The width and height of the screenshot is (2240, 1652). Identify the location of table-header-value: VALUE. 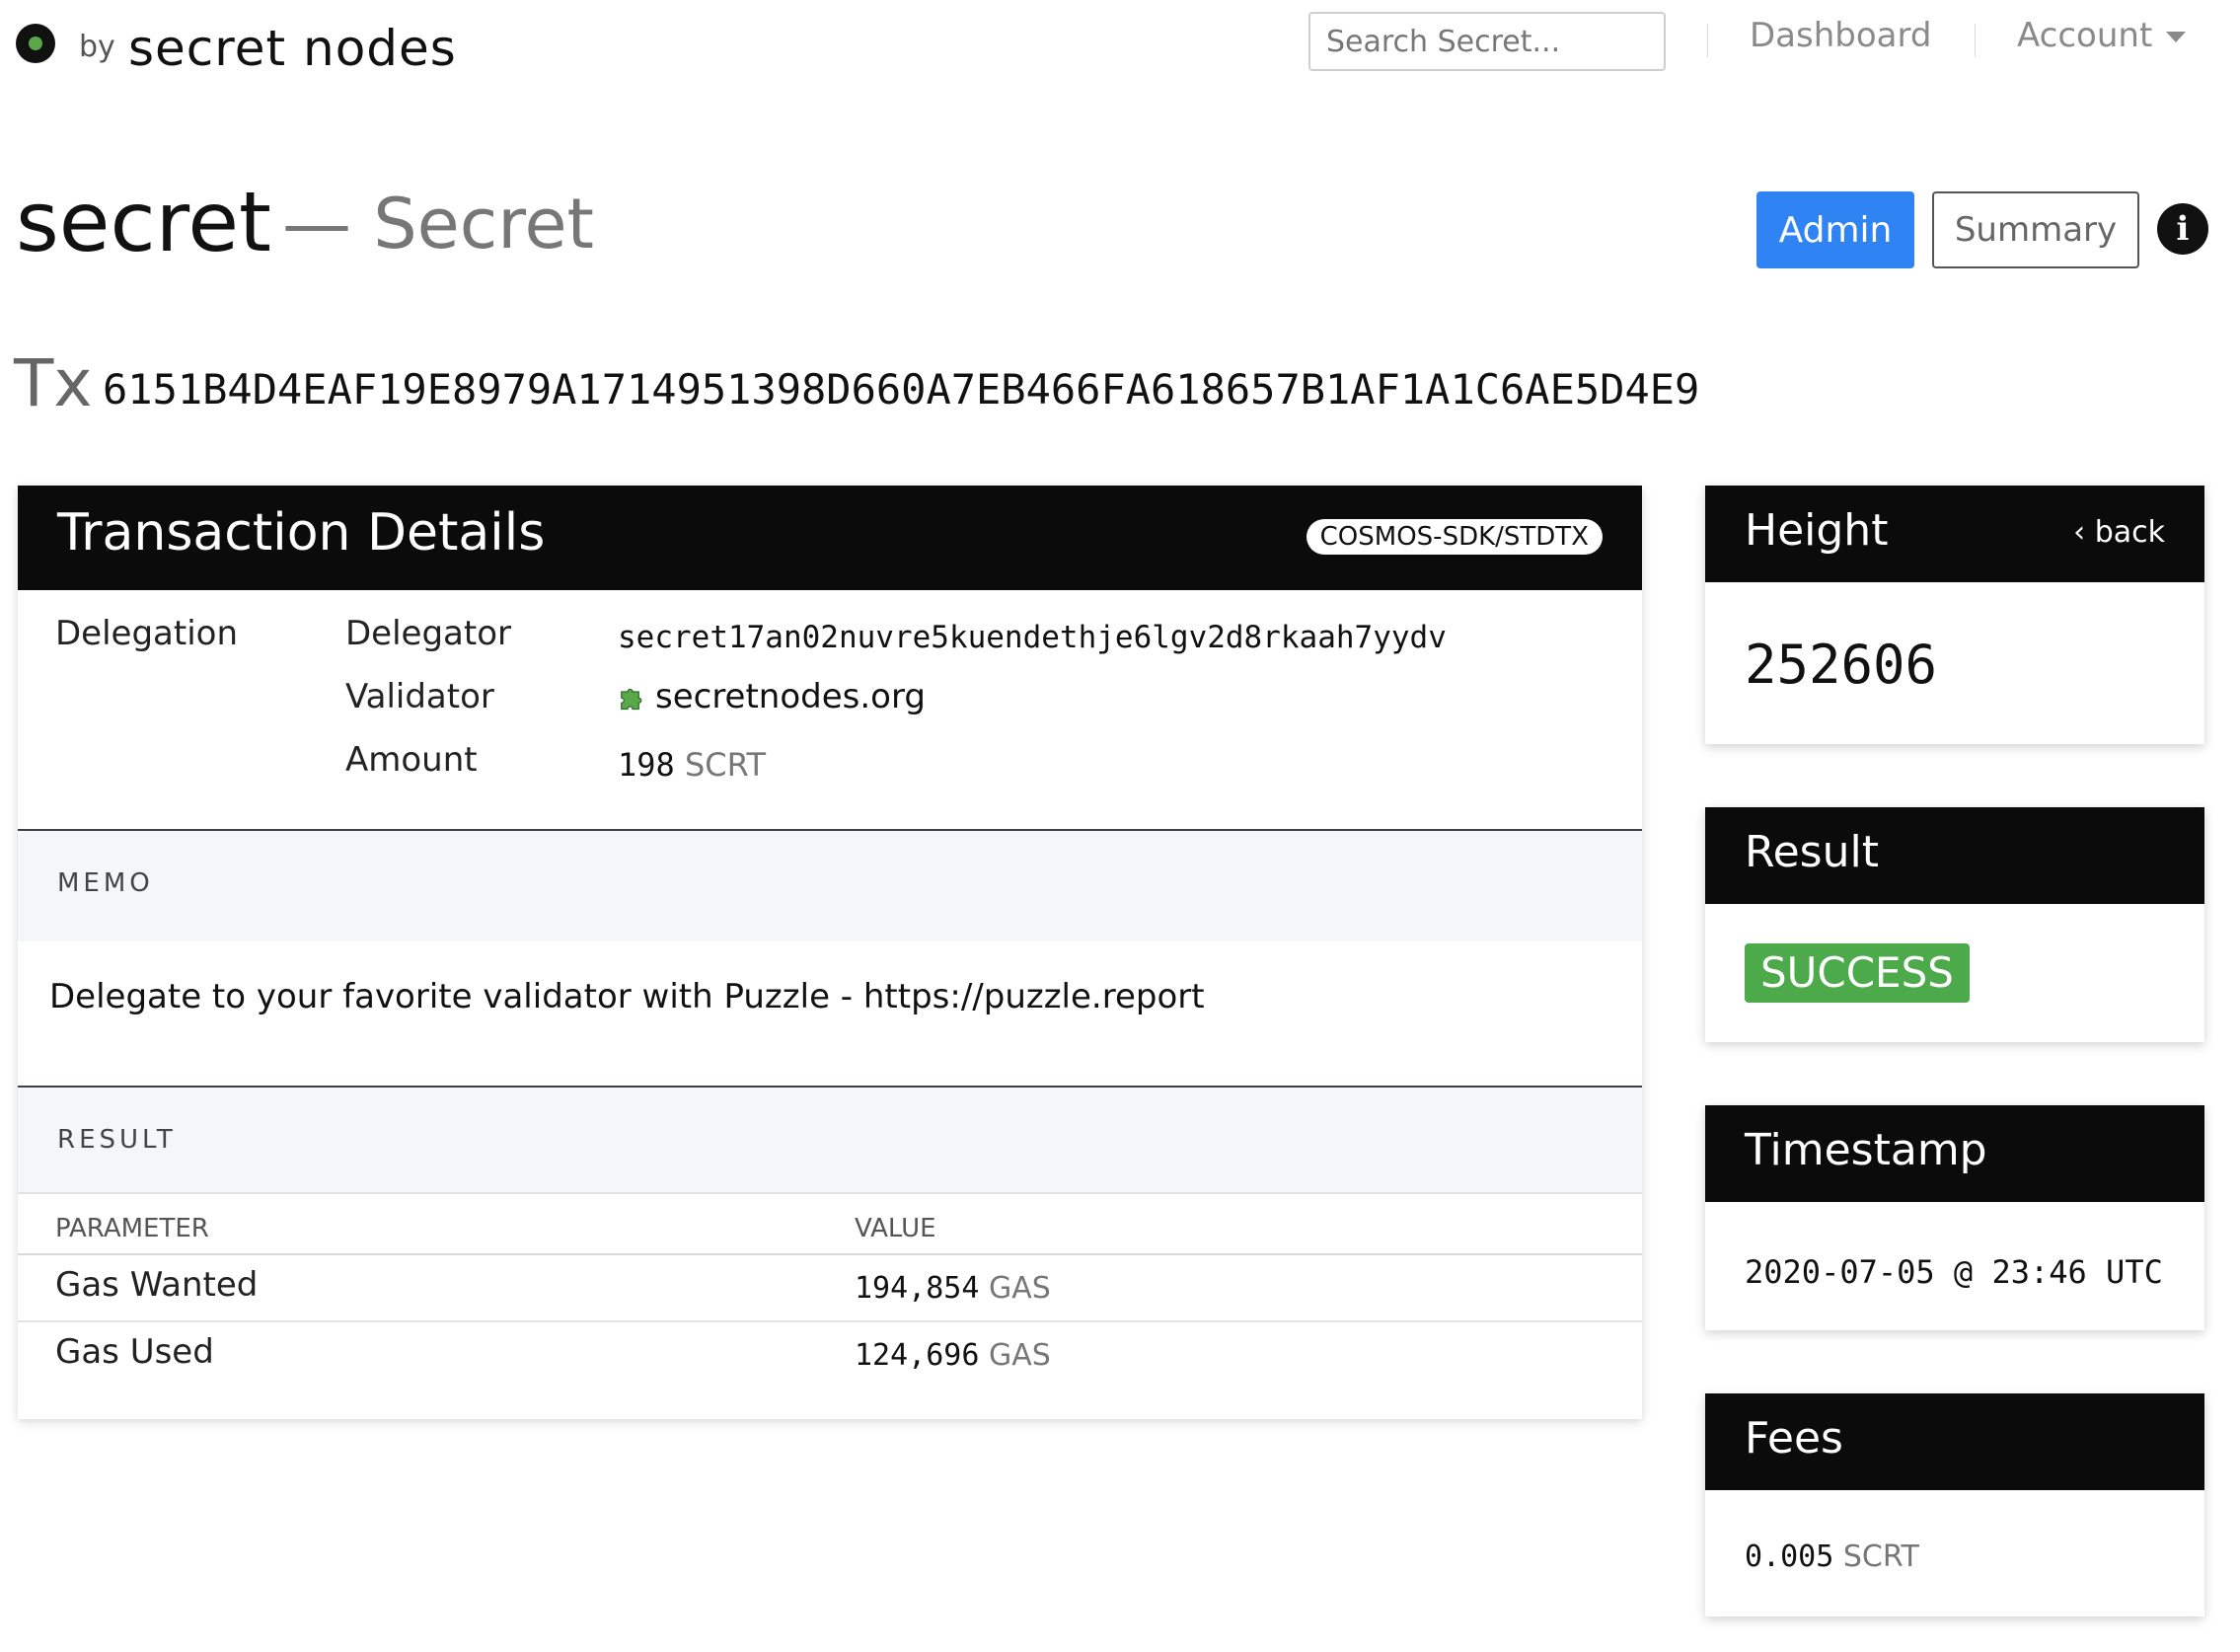
(896, 1229).